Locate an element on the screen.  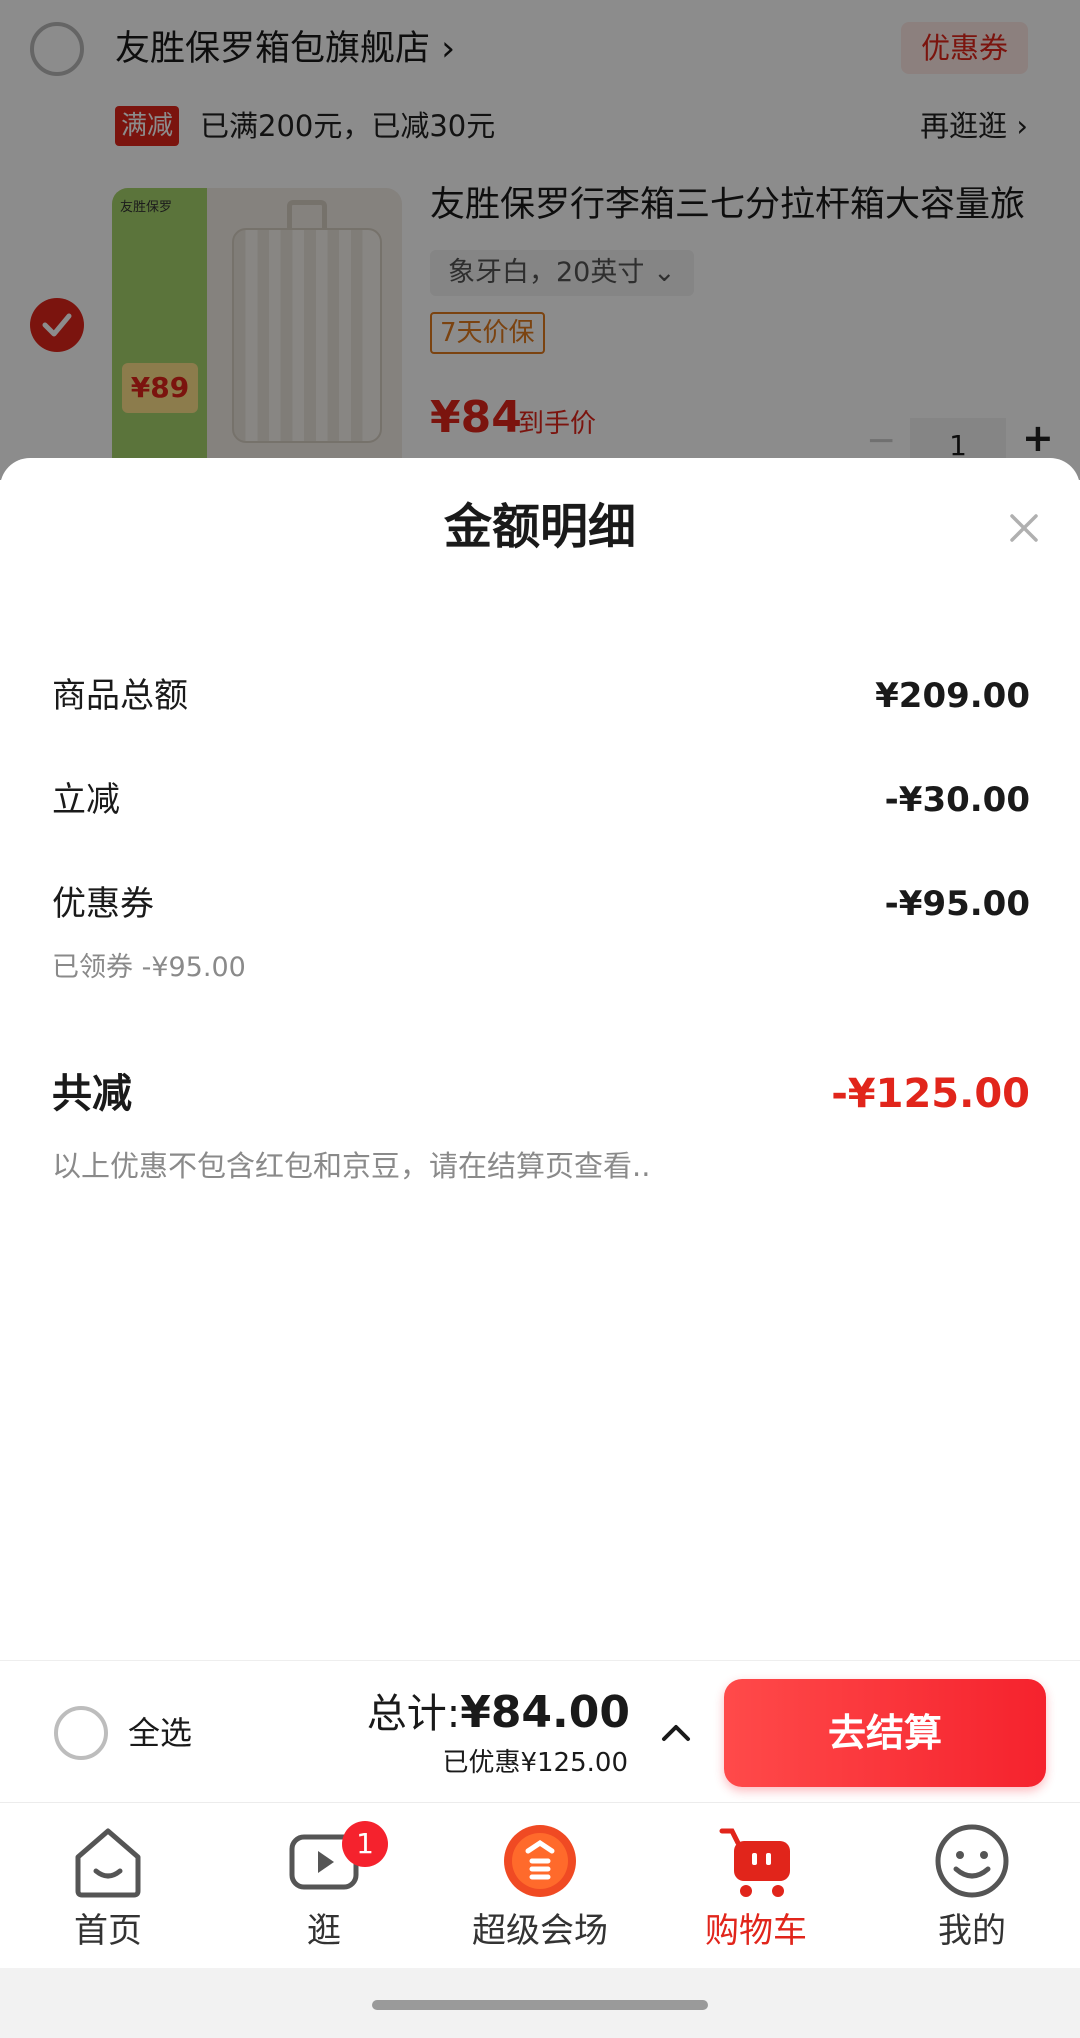
checkout-bar: 全选 总计:¥84.00 已优惠¥125.00 去结算 is located at coordinates (540, 1731).